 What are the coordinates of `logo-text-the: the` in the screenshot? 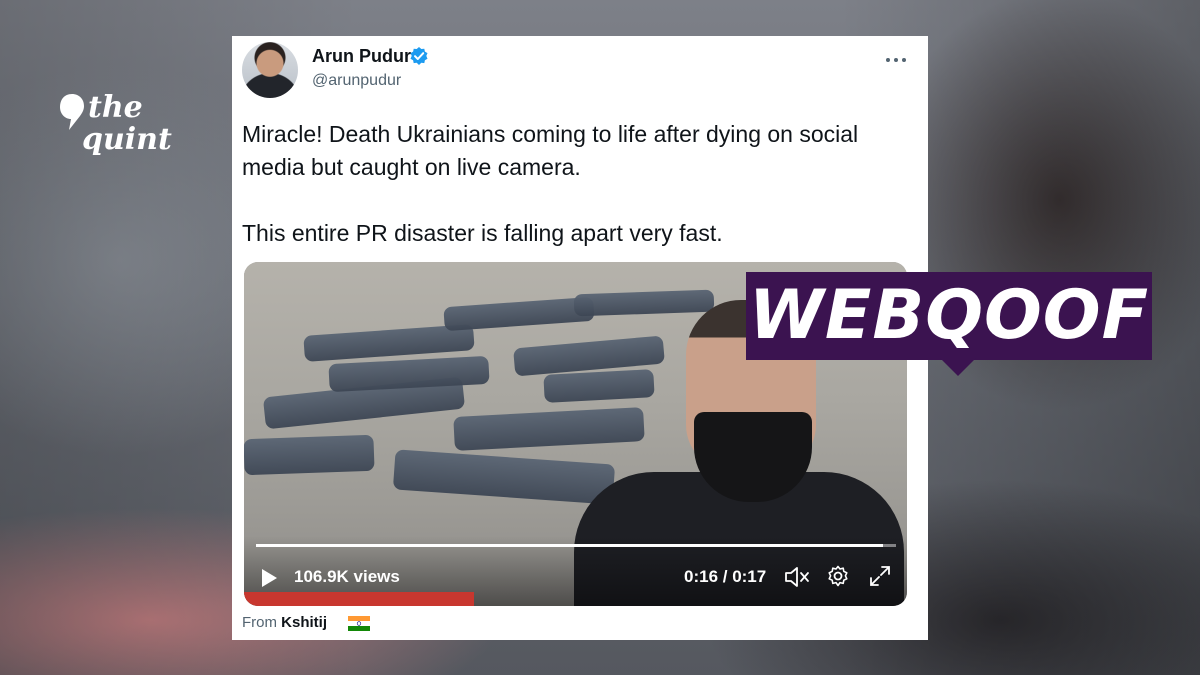 It's located at (115, 107).